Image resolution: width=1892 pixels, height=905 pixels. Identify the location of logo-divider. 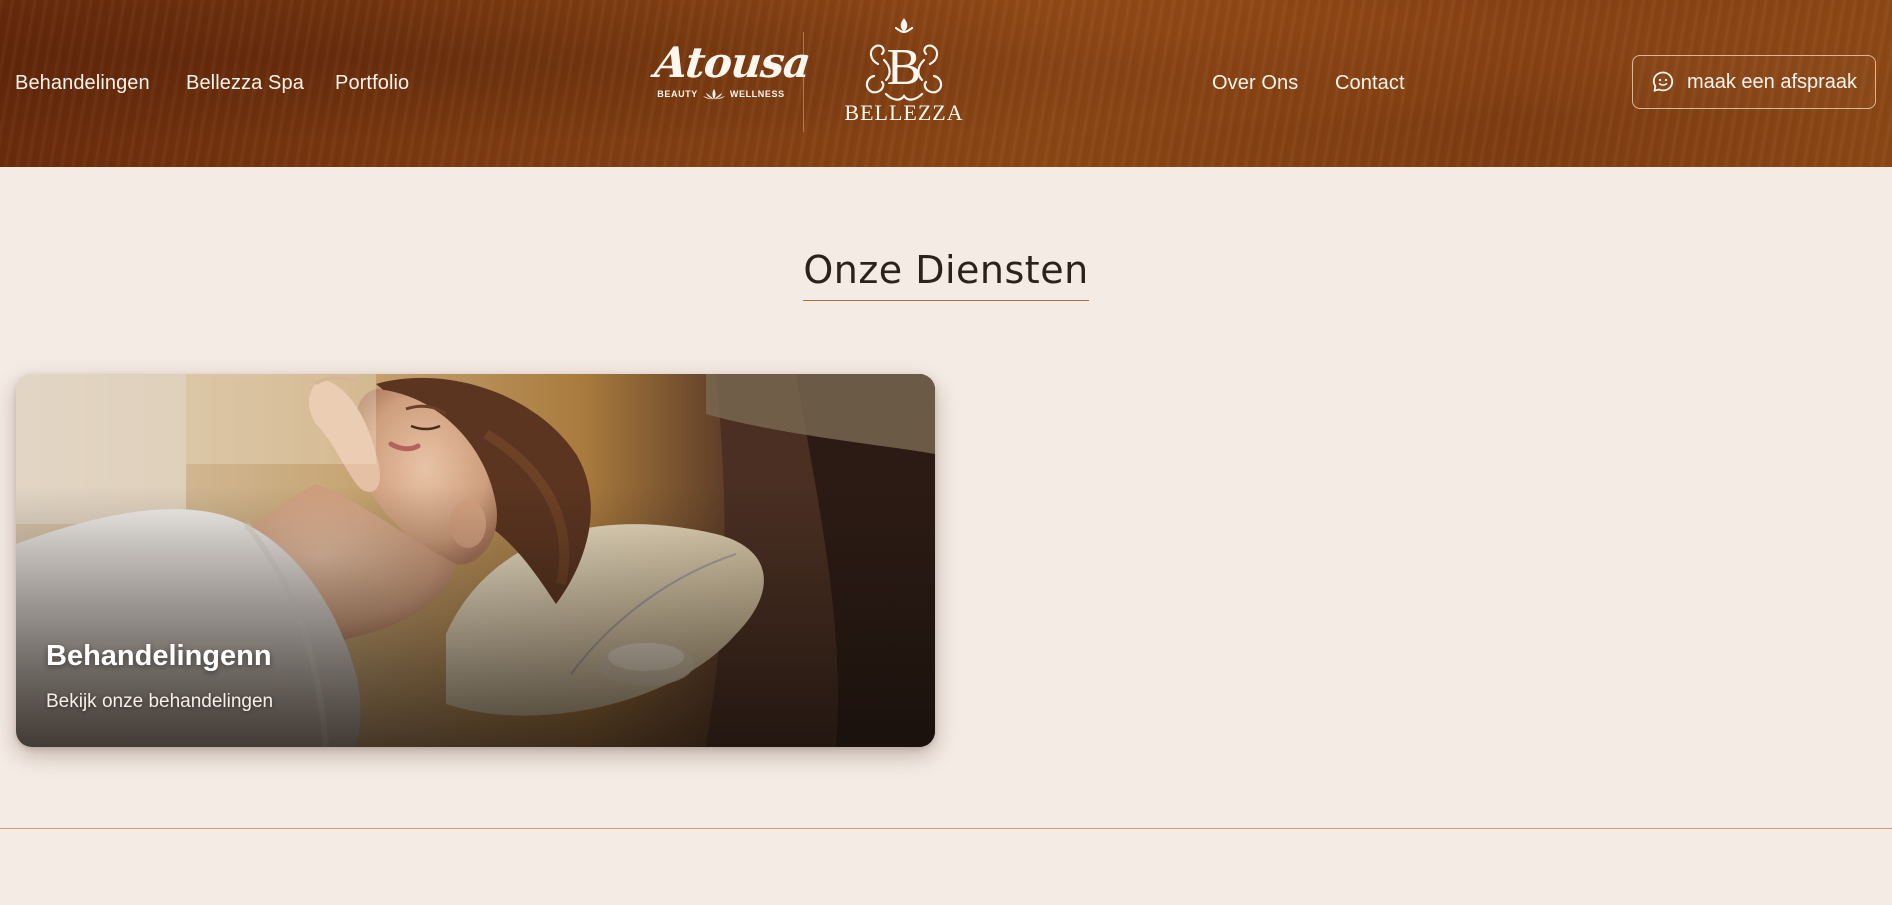
(803, 82).